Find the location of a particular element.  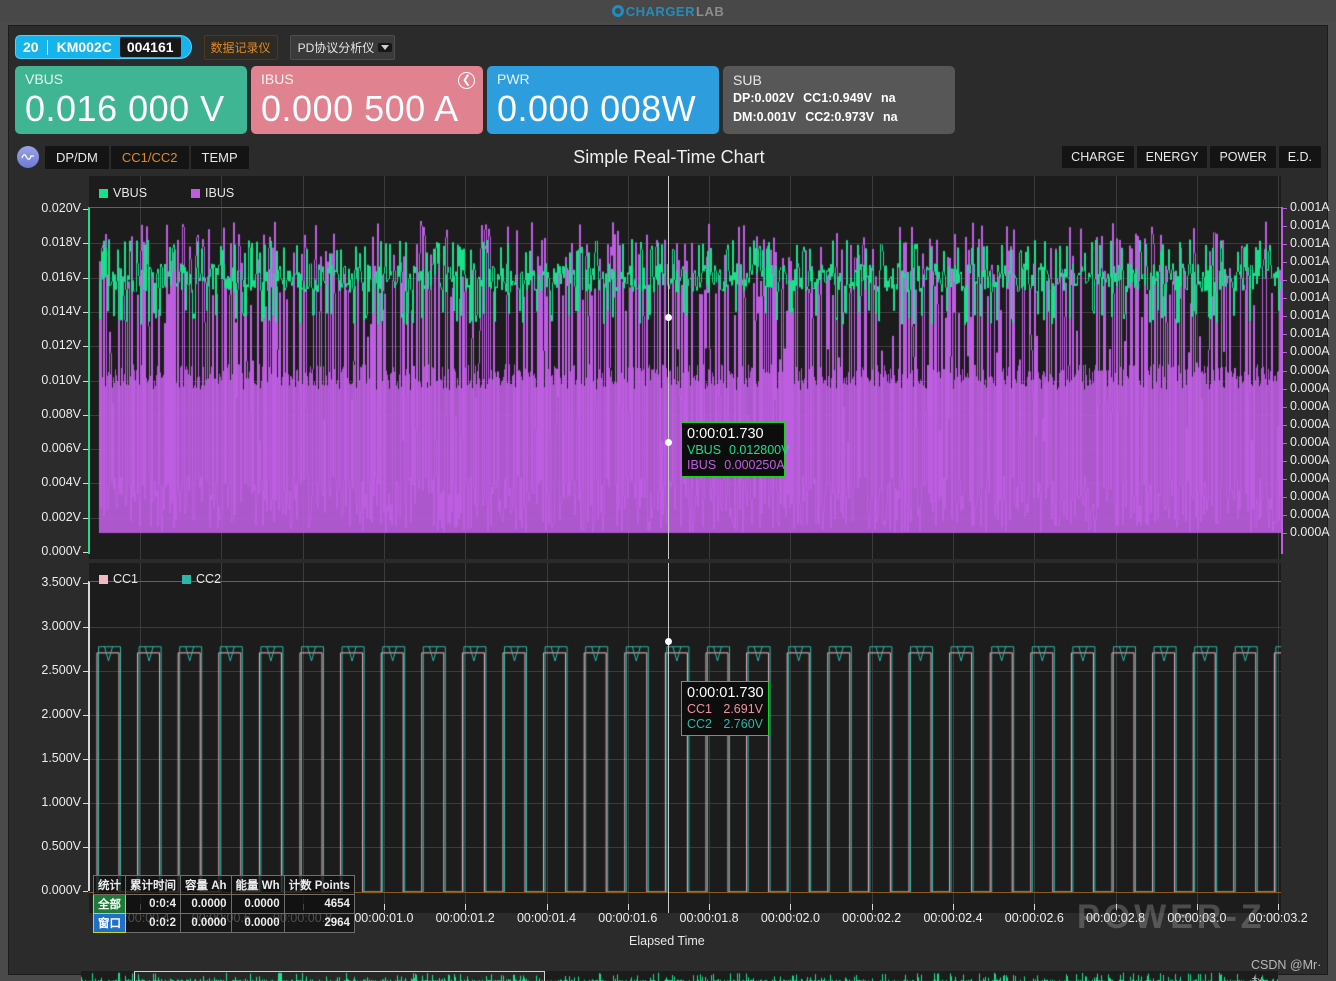

chevron-down-icon is located at coordinates (385, 47).